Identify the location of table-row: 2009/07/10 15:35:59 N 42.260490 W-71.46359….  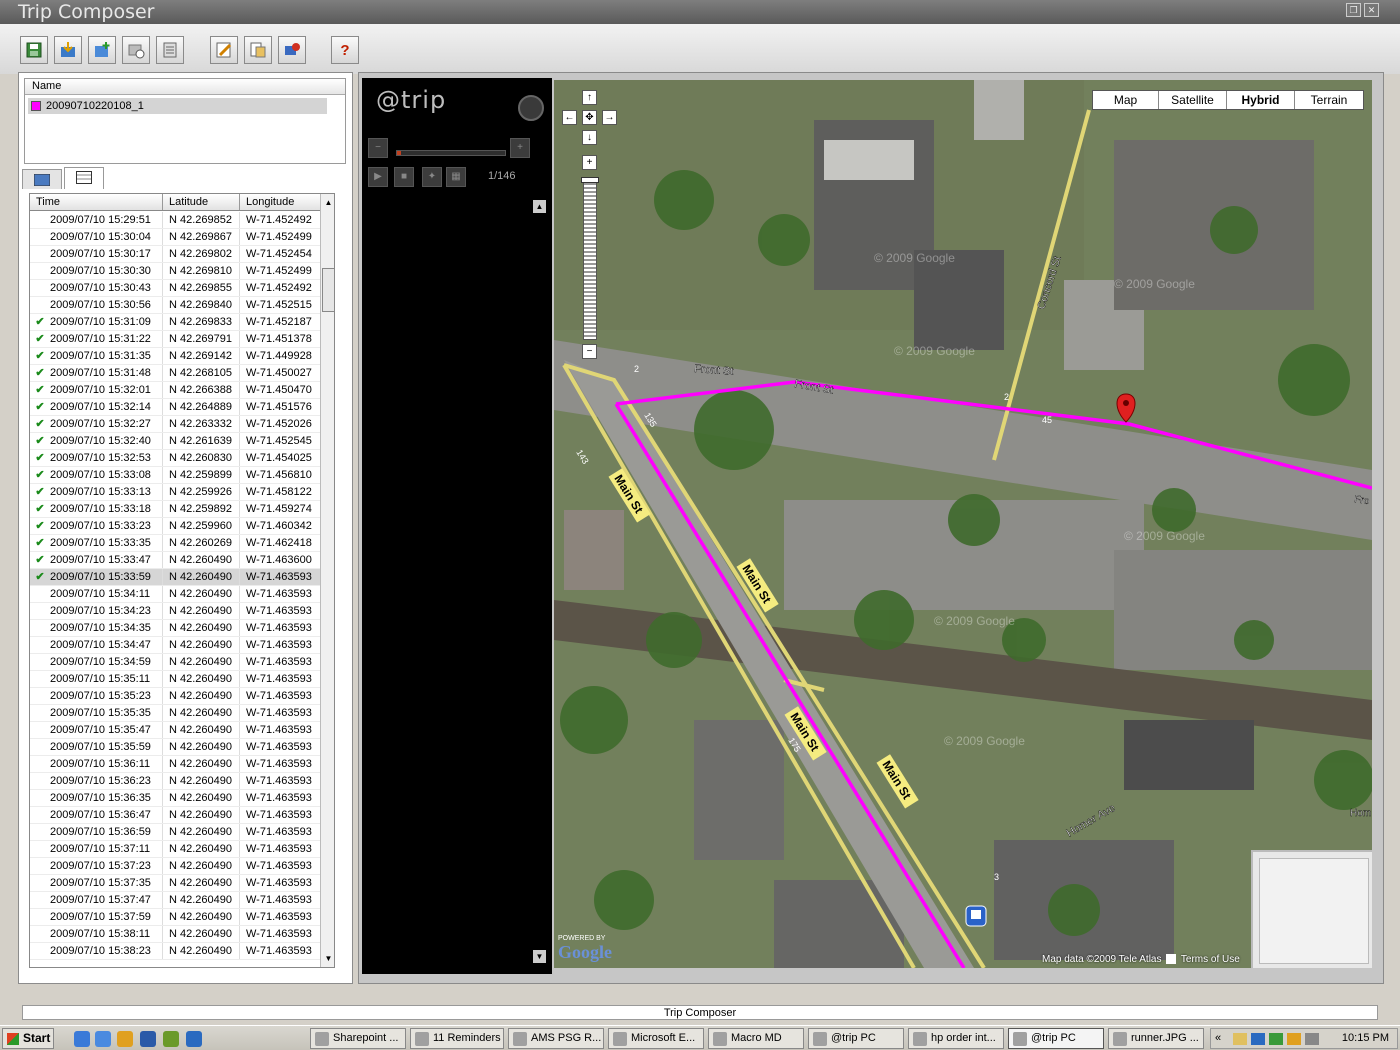
(175, 747).